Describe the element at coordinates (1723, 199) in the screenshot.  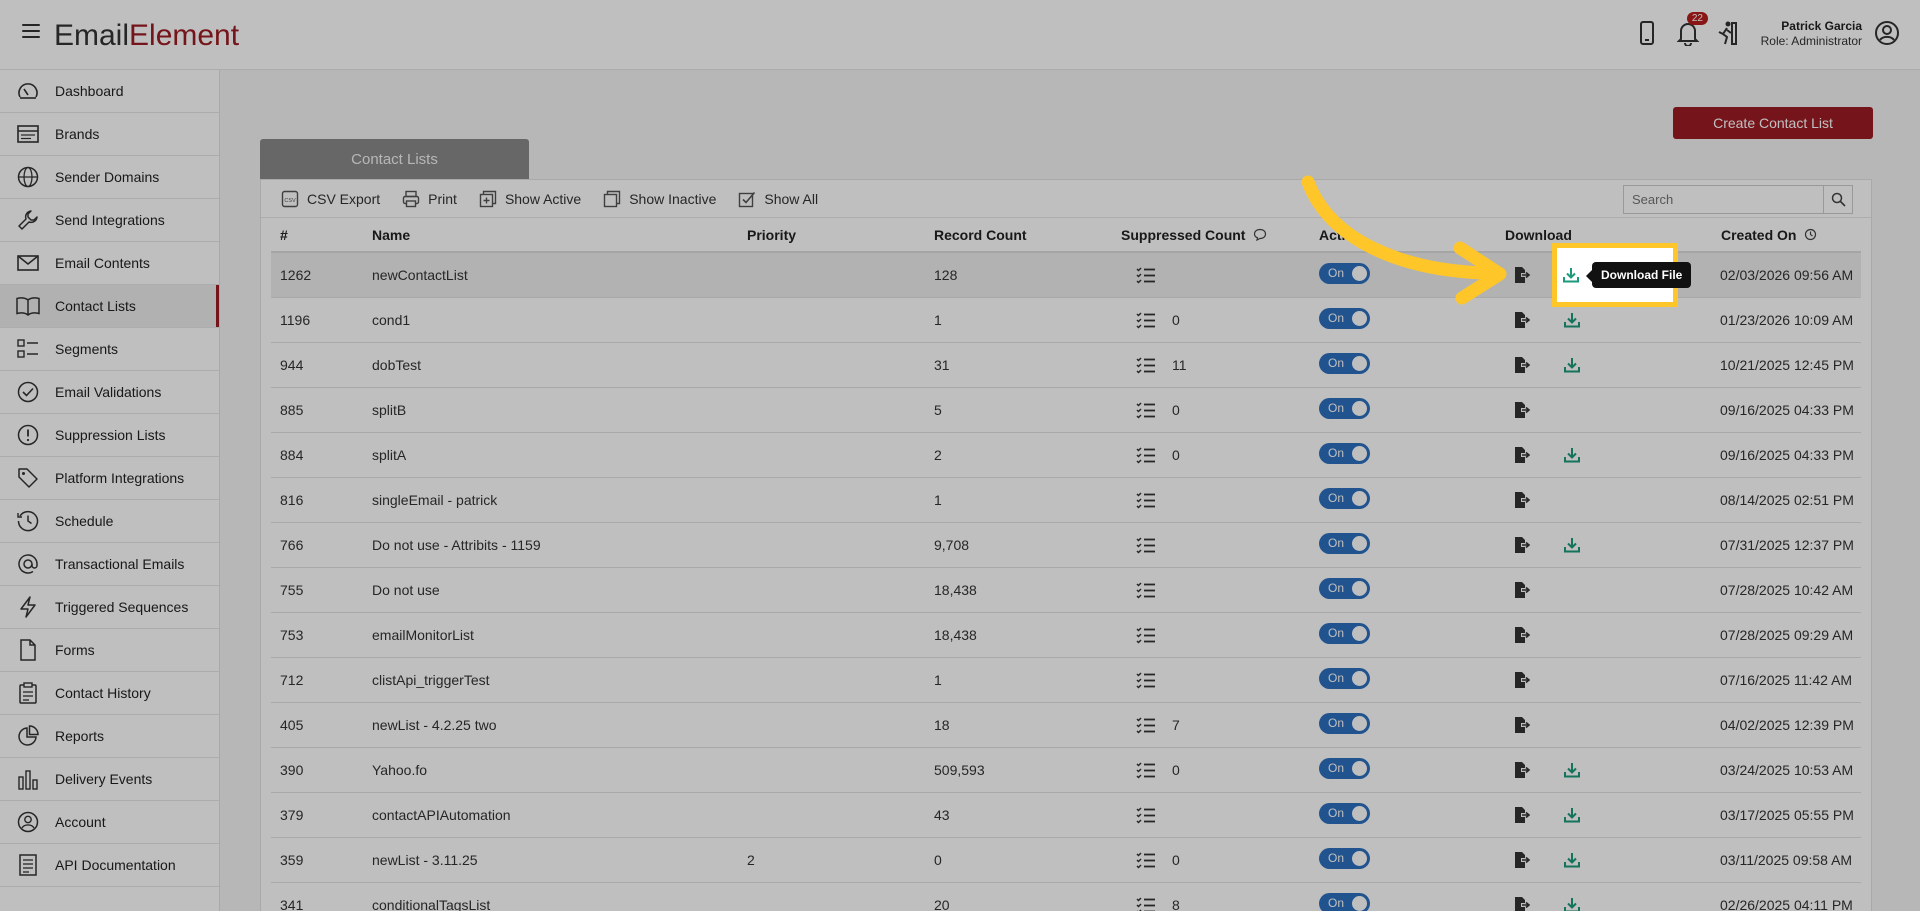
I see `search-input` at that location.